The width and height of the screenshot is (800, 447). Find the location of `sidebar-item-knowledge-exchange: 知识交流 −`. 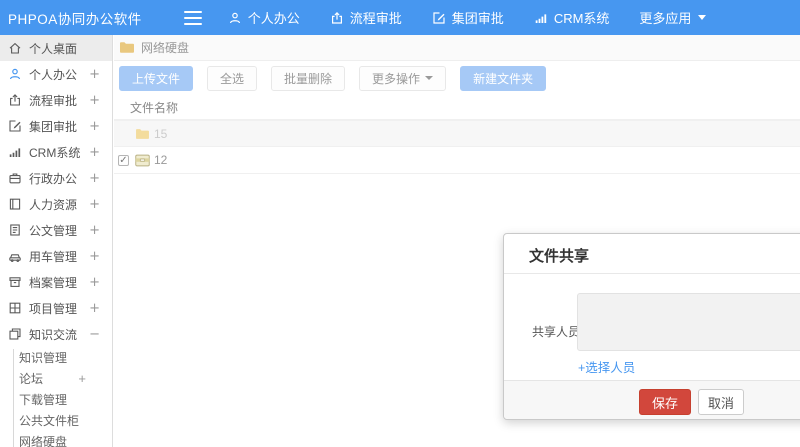

sidebar-item-knowledge-exchange: 知识交流 − is located at coordinates (56, 334).